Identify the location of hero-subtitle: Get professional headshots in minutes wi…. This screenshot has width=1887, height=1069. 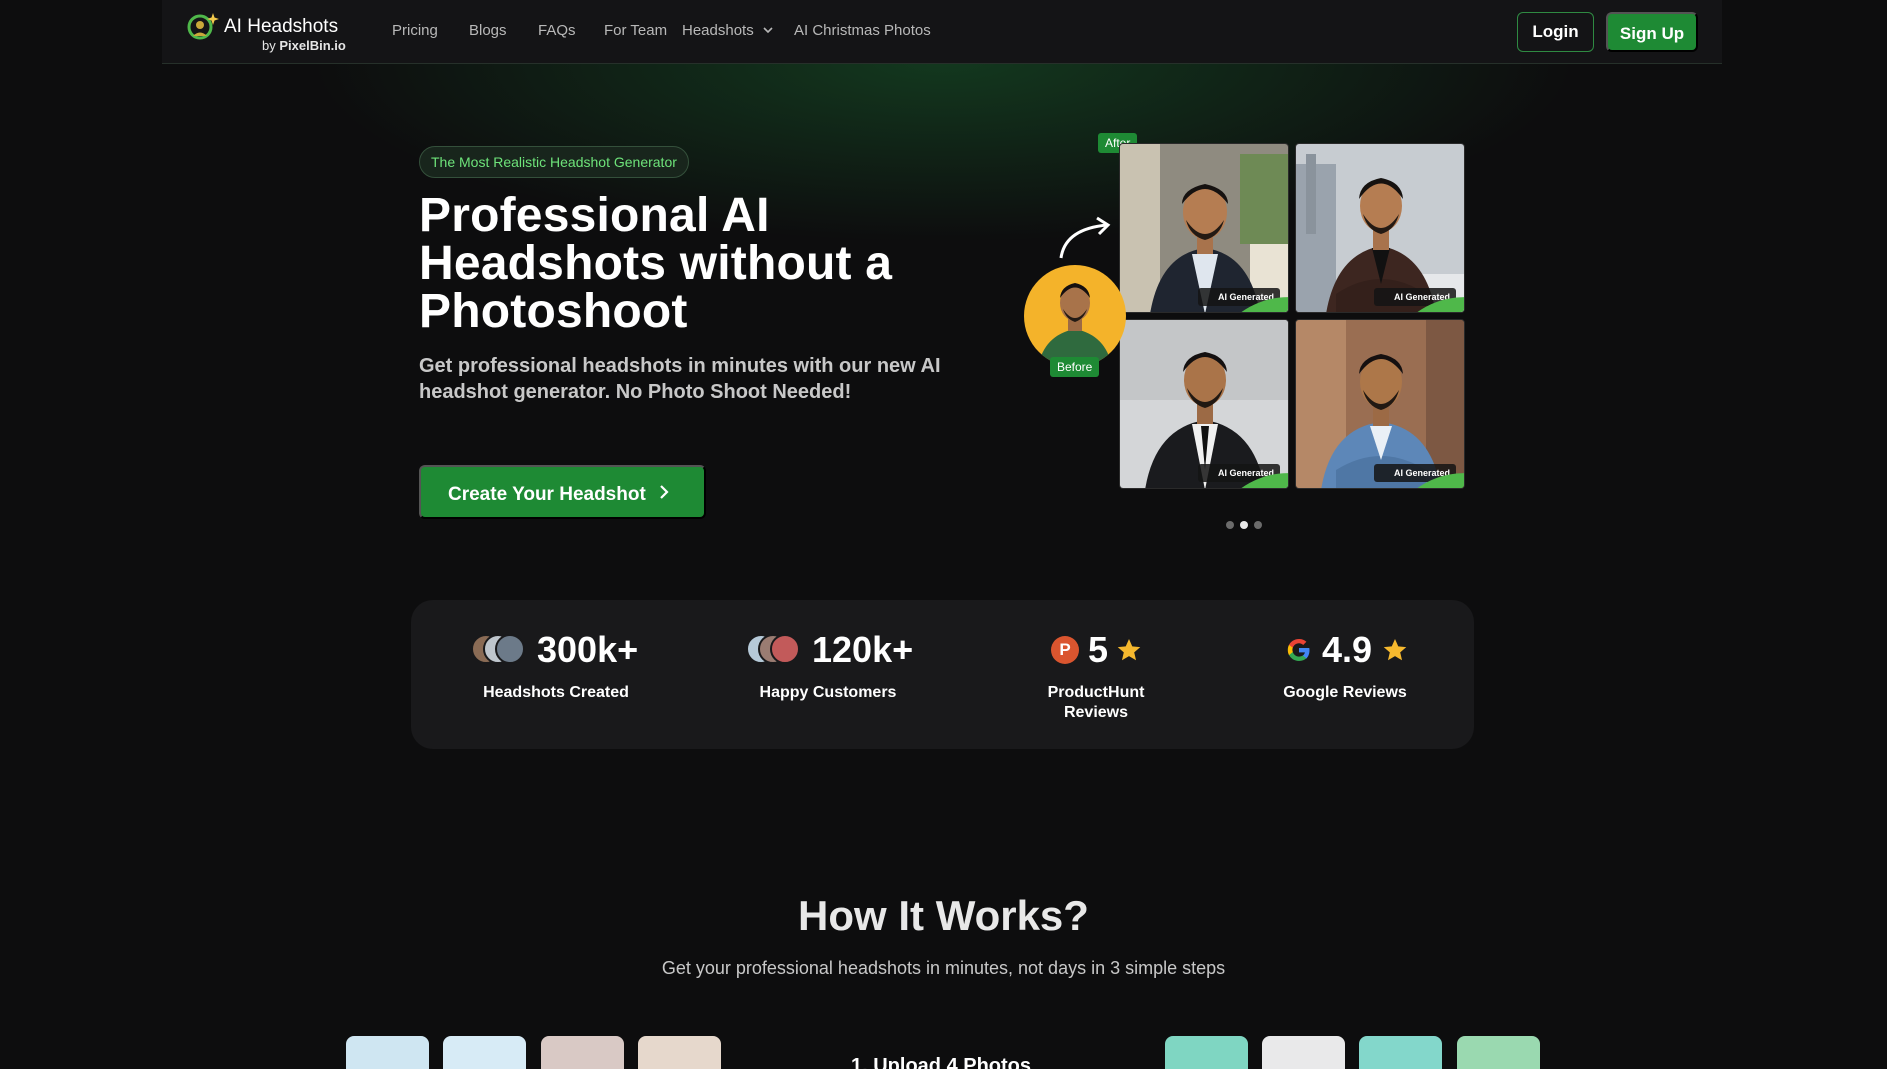
(680, 379).